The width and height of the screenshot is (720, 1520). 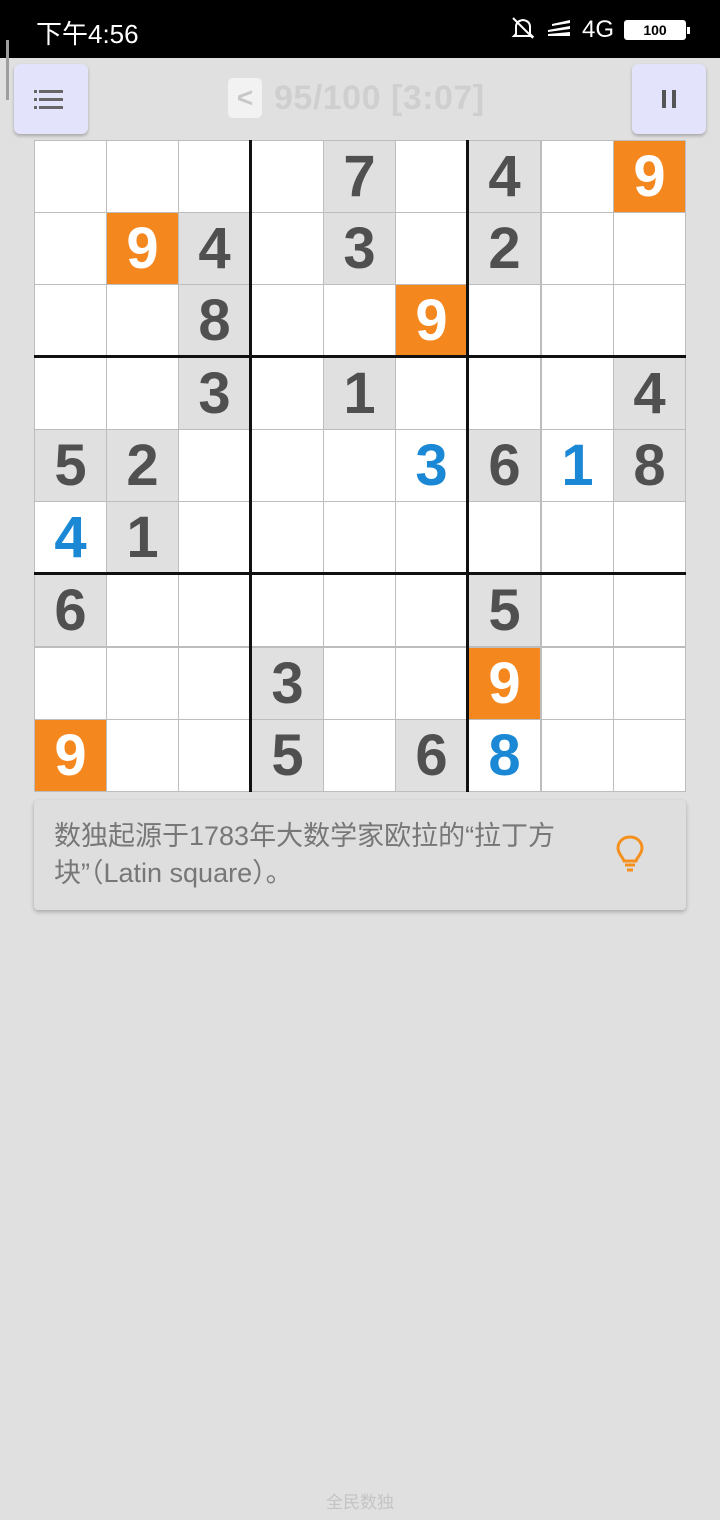 I want to click on lightbulb-icon, so click(x=630, y=856).